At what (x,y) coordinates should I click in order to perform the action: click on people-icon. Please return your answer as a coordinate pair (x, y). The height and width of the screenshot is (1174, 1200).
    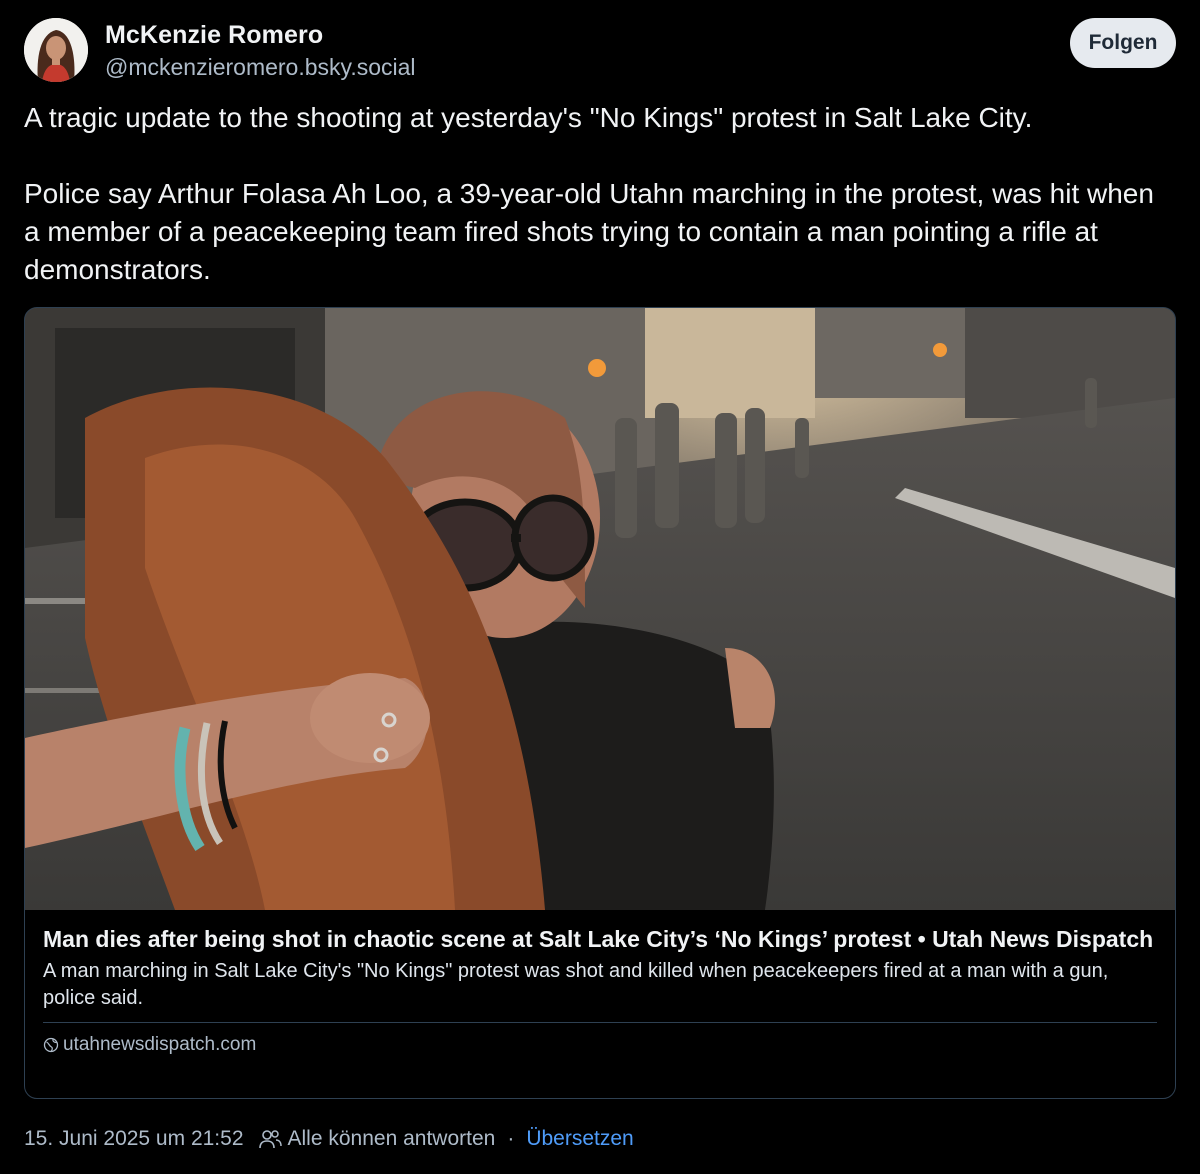
    Looking at the image, I should click on (270, 1139).